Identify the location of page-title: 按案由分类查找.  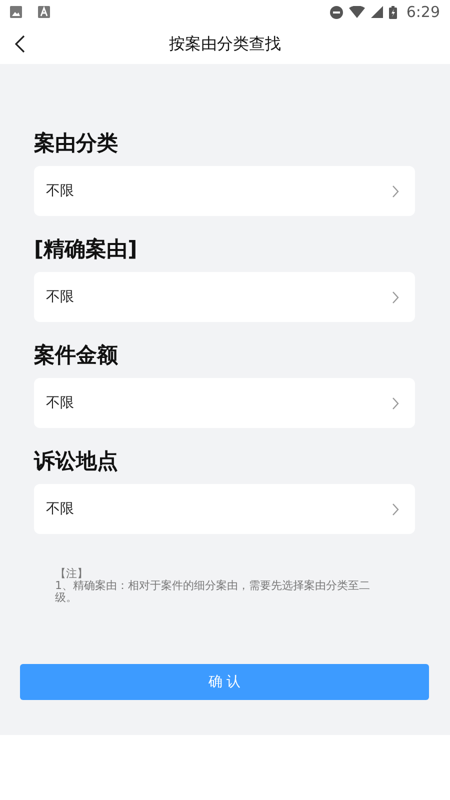
(225, 44).